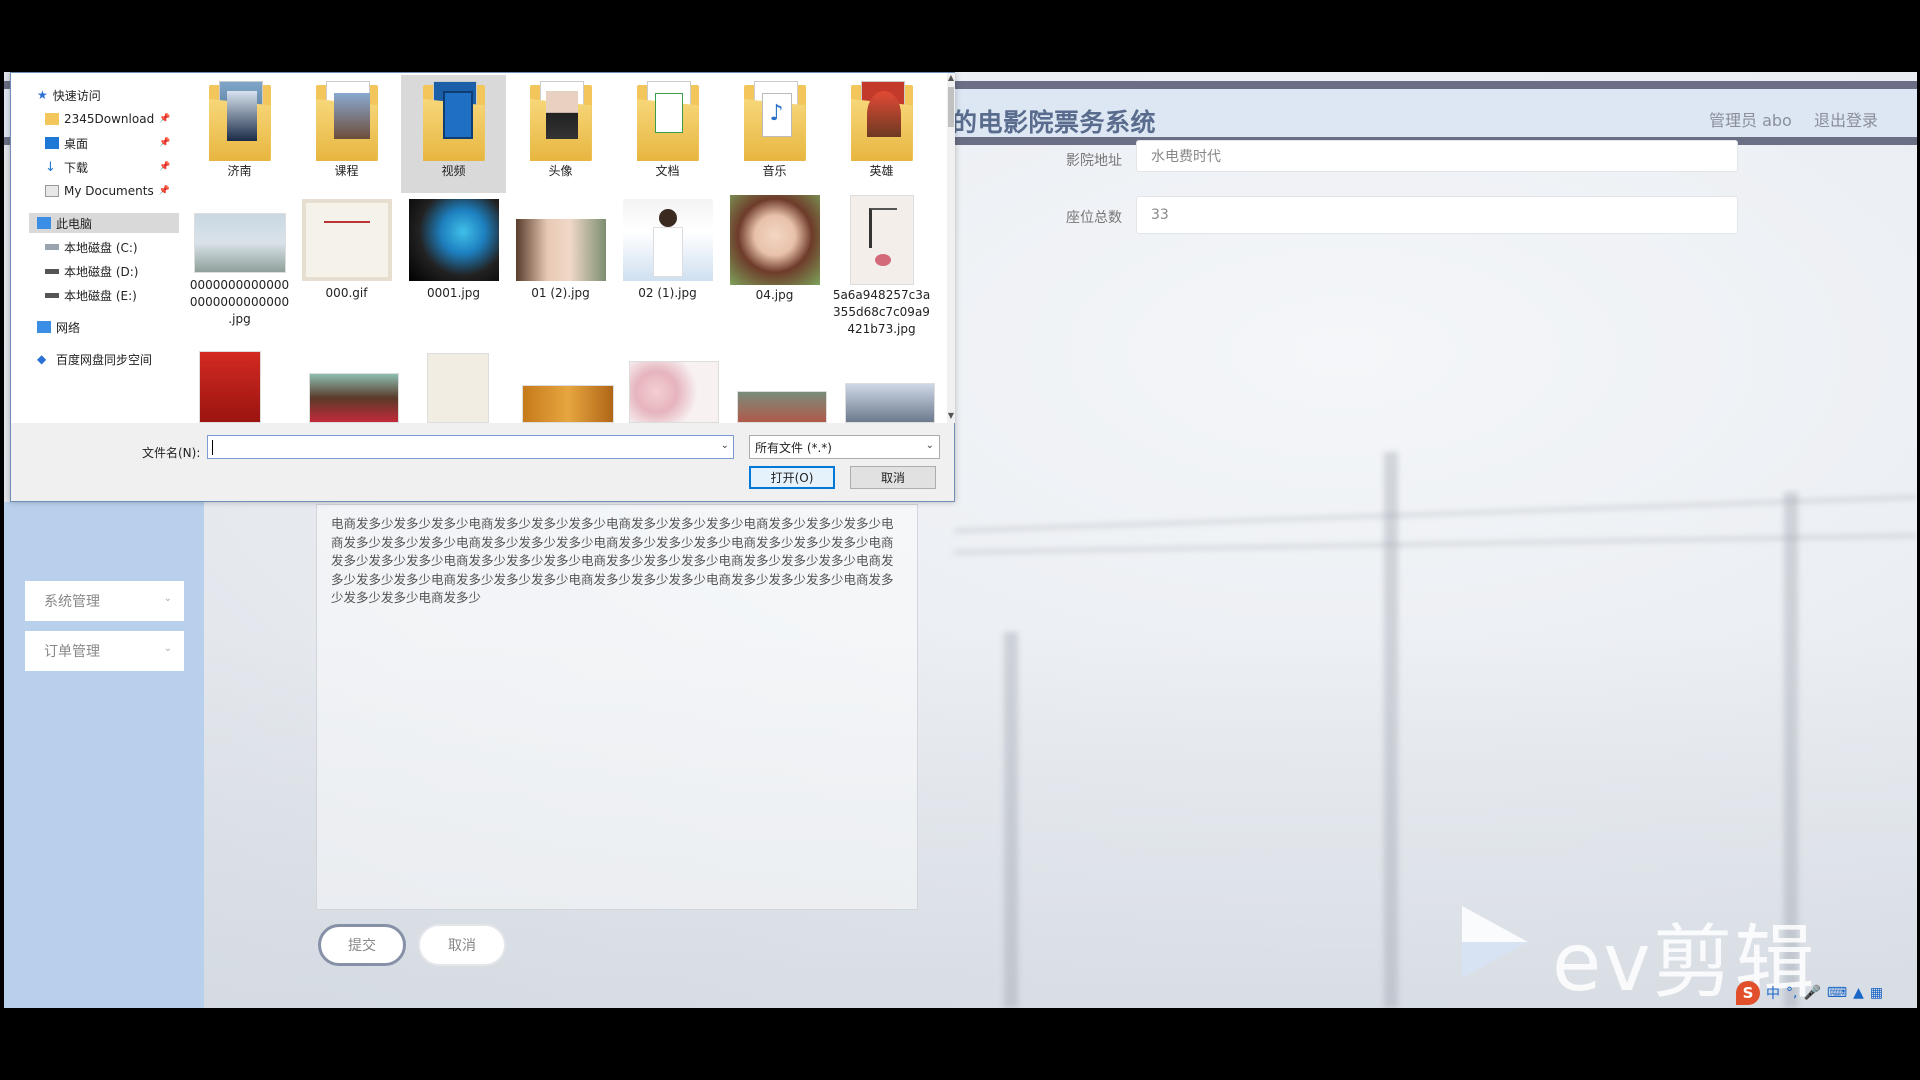  I want to click on nav-label: 2345Download, so click(109, 119).